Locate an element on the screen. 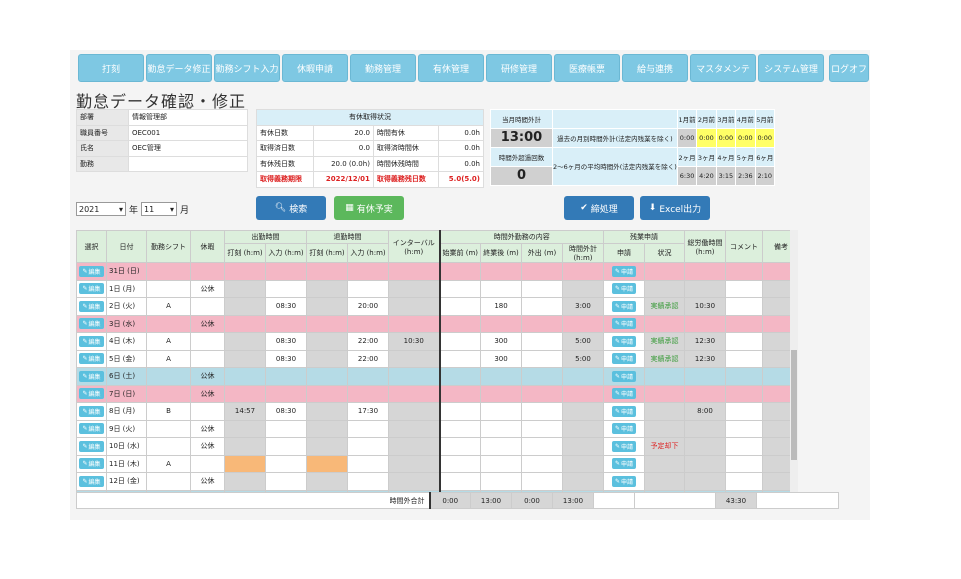  out-input-cell: 17:30 is located at coordinates (368, 411).